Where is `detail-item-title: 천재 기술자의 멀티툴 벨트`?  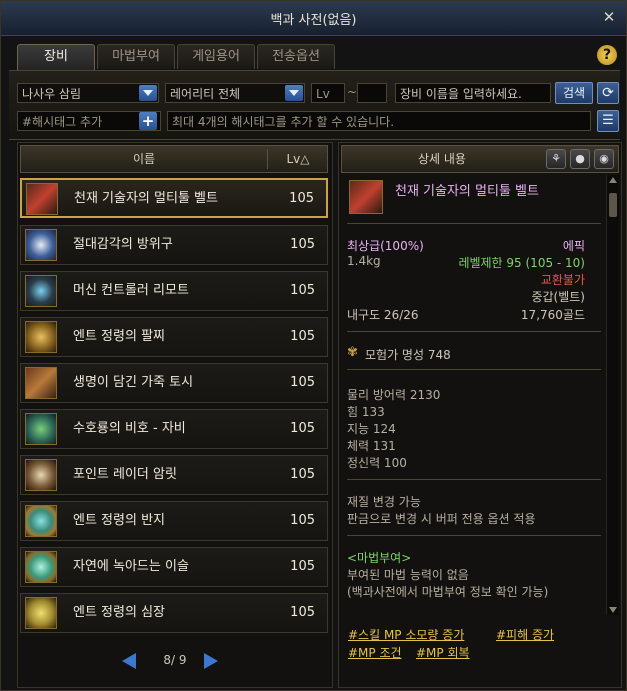
detail-item-title: 천재 기술자의 멀티툴 벨트 is located at coordinates (467, 191).